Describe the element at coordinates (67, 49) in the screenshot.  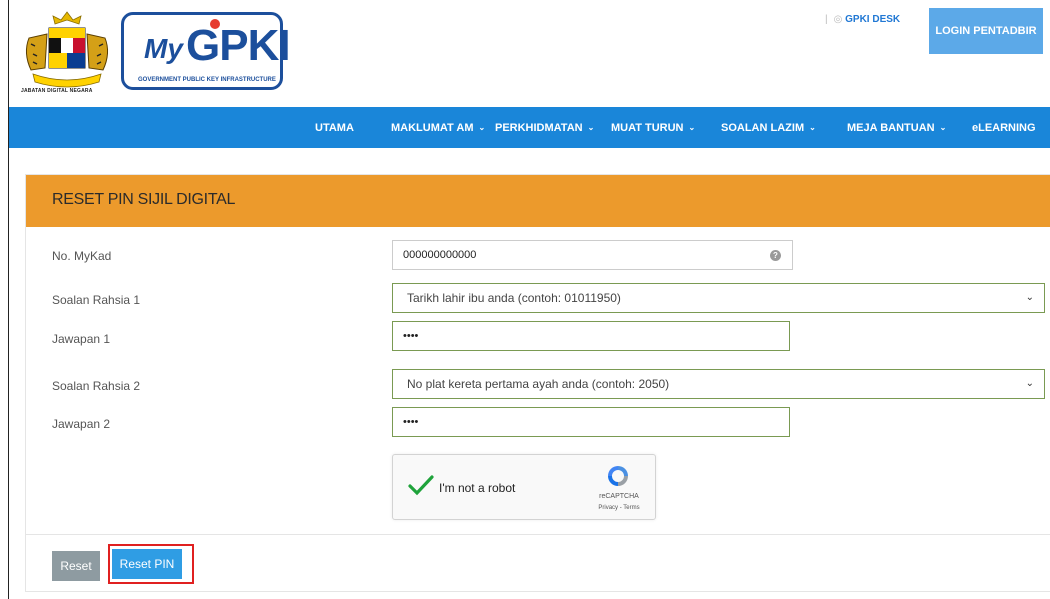
I see `coat-of-arms-logo` at that location.